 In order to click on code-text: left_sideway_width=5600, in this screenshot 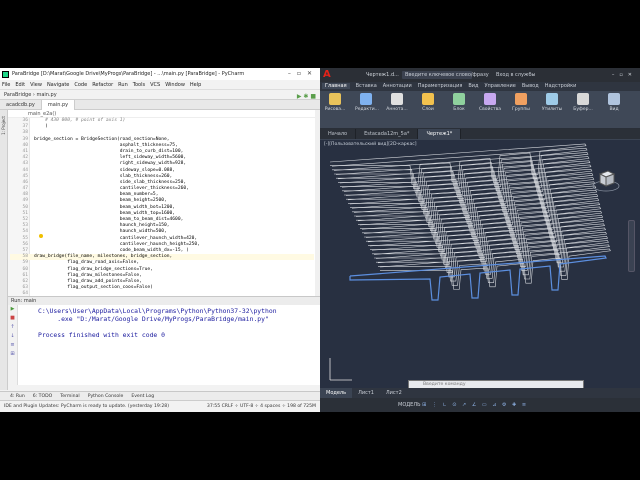, I will do `click(110, 158)`.